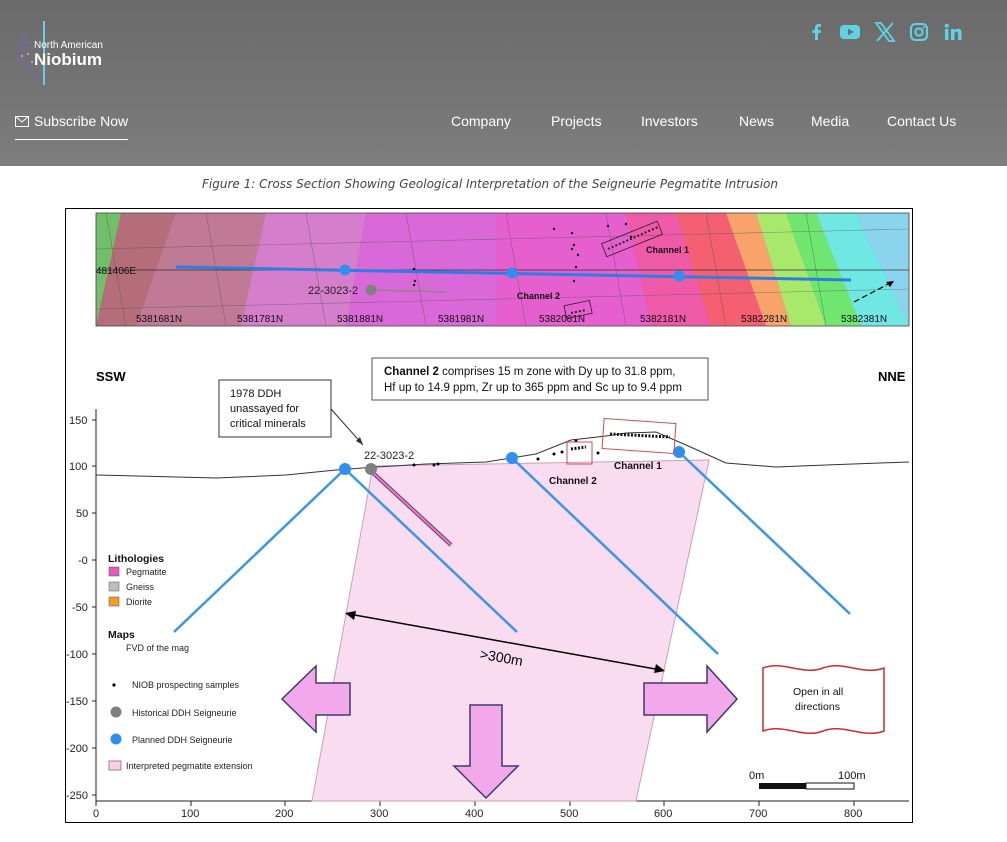 The height and width of the screenshot is (842, 1007). I want to click on northing-label: 5382281N, so click(764, 319).